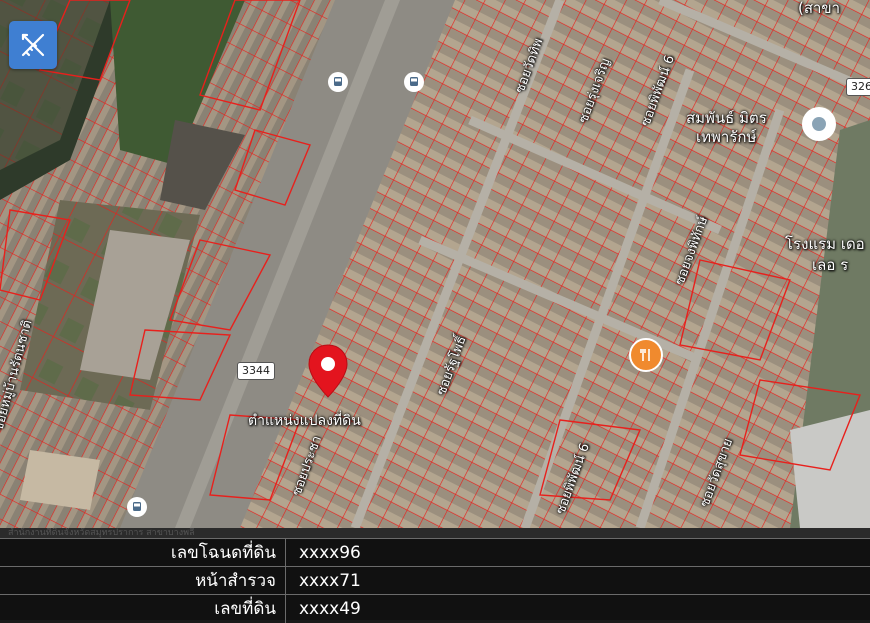  Describe the element at coordinates (858, 87) in the screenshot. I see `road-shield-326: 326` at that location.